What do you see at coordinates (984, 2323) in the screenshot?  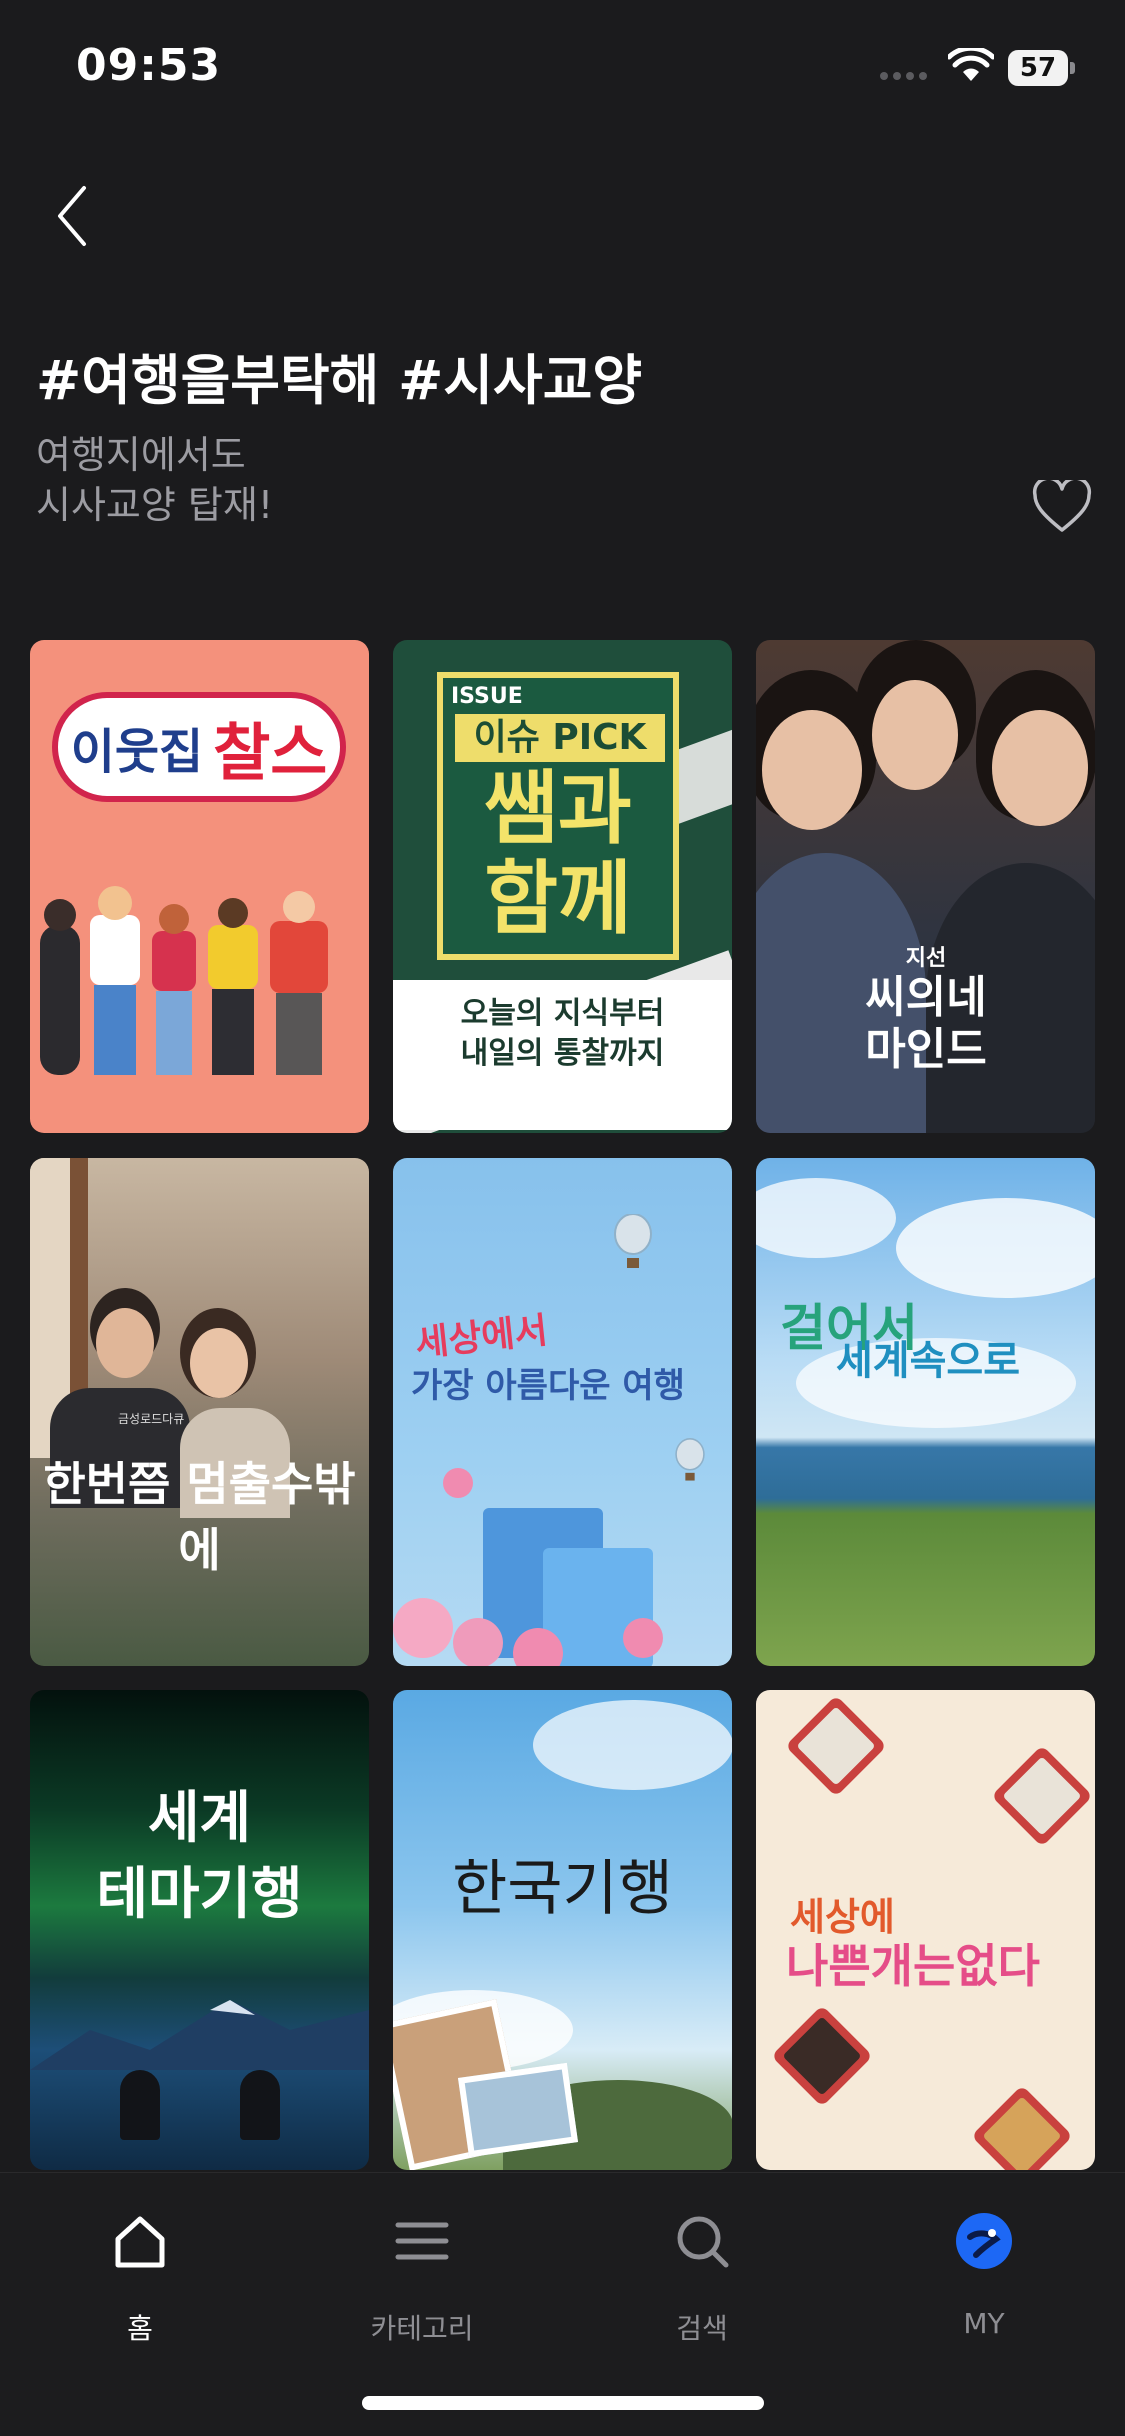 I see `tab-label: MY` at bounding box center [984, 2323].